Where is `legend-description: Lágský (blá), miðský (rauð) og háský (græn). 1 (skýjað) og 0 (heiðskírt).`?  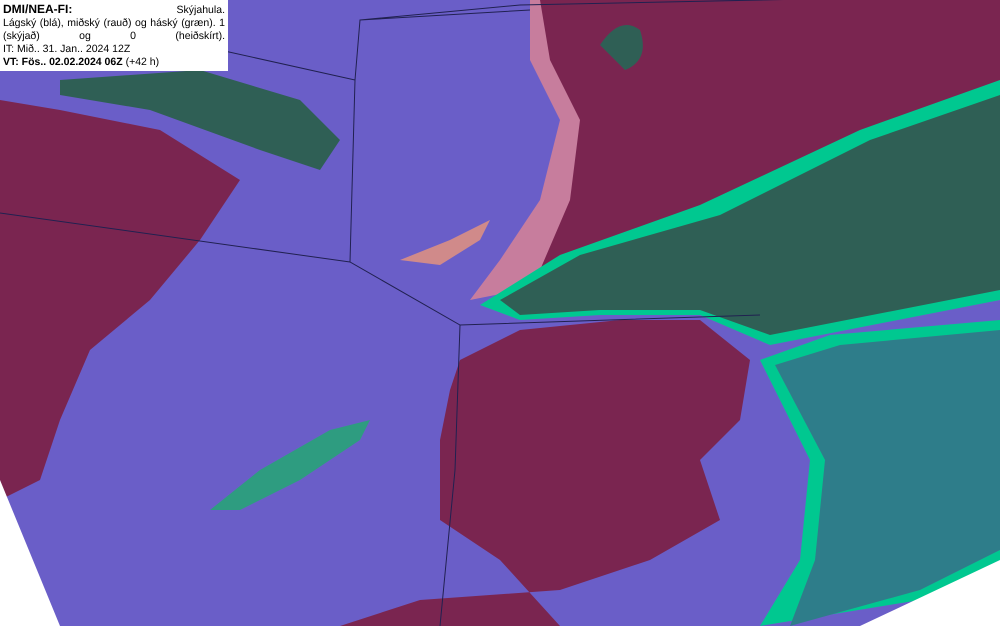
legend-description: Lágský (blá), miðský (rauð) og háský (græn). 1 (skýjað) og 0 (heiðskírt). is located at coordinates (114, 30).